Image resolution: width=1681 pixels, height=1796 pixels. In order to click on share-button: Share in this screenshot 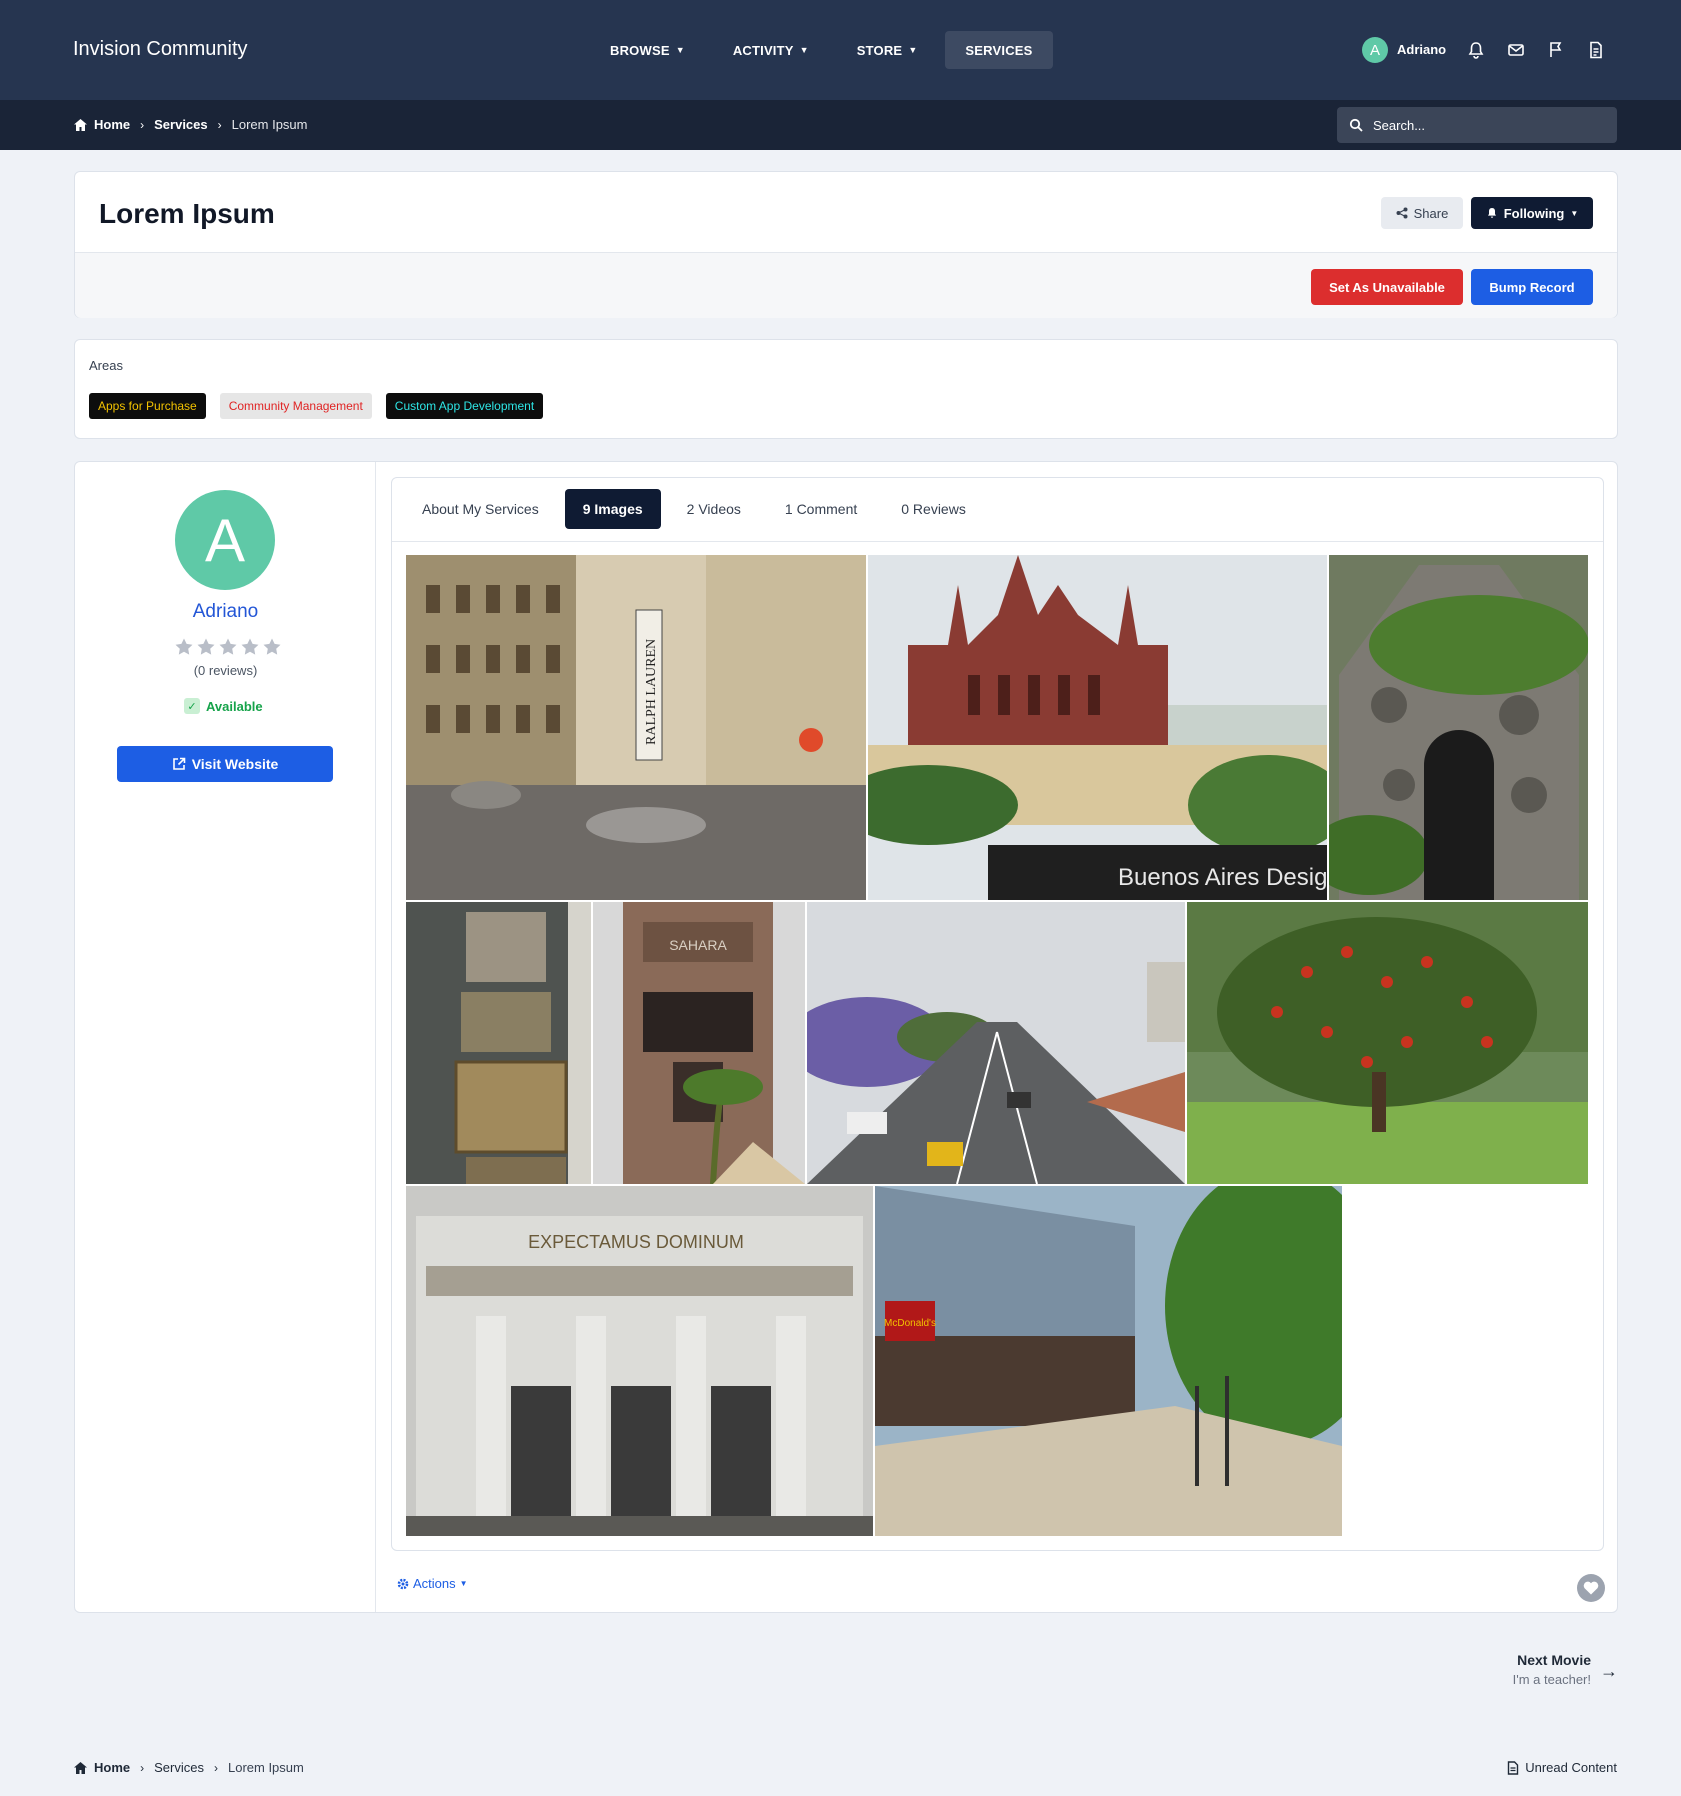, I will do `click(1422, 213)`.